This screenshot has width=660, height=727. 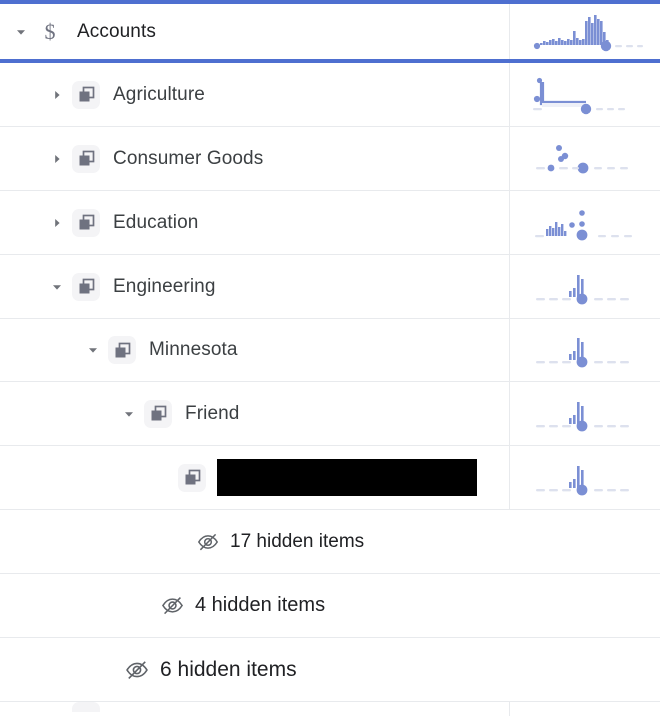 I want to click on tree-row-label-cell: Engineering, so click(x=254, y=286).